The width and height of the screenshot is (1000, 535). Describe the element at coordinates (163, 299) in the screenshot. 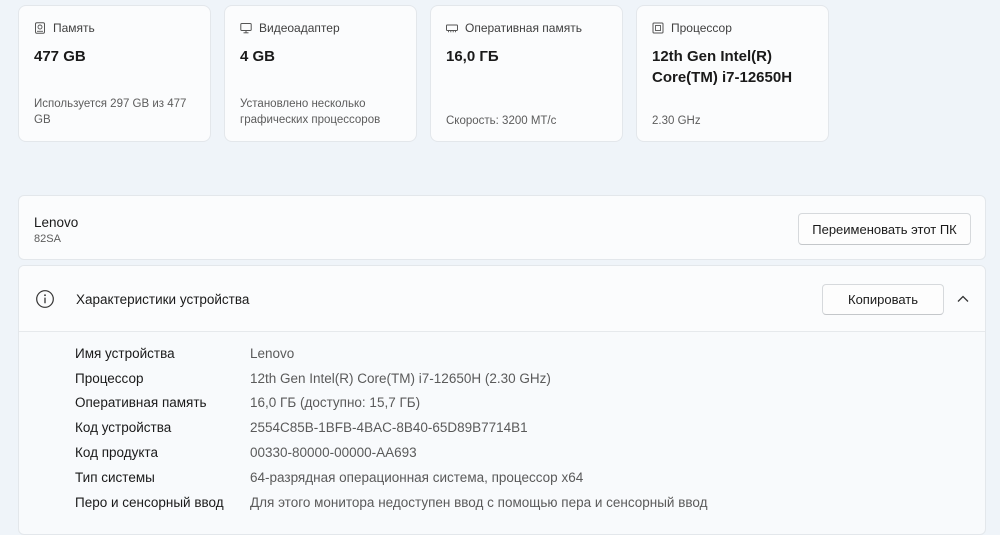

I see `specs-title: Характеристики устройства` at that location.